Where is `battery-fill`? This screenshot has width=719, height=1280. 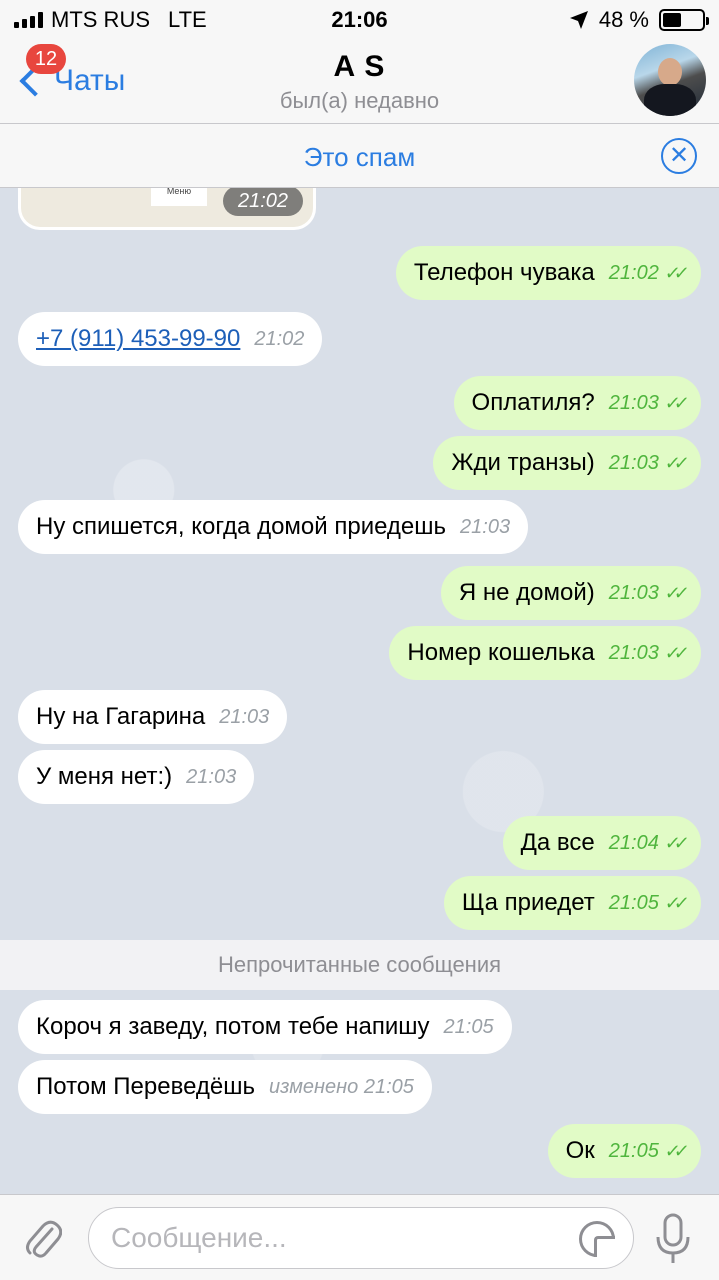 battery-fill is located at coordinates (672, 20).